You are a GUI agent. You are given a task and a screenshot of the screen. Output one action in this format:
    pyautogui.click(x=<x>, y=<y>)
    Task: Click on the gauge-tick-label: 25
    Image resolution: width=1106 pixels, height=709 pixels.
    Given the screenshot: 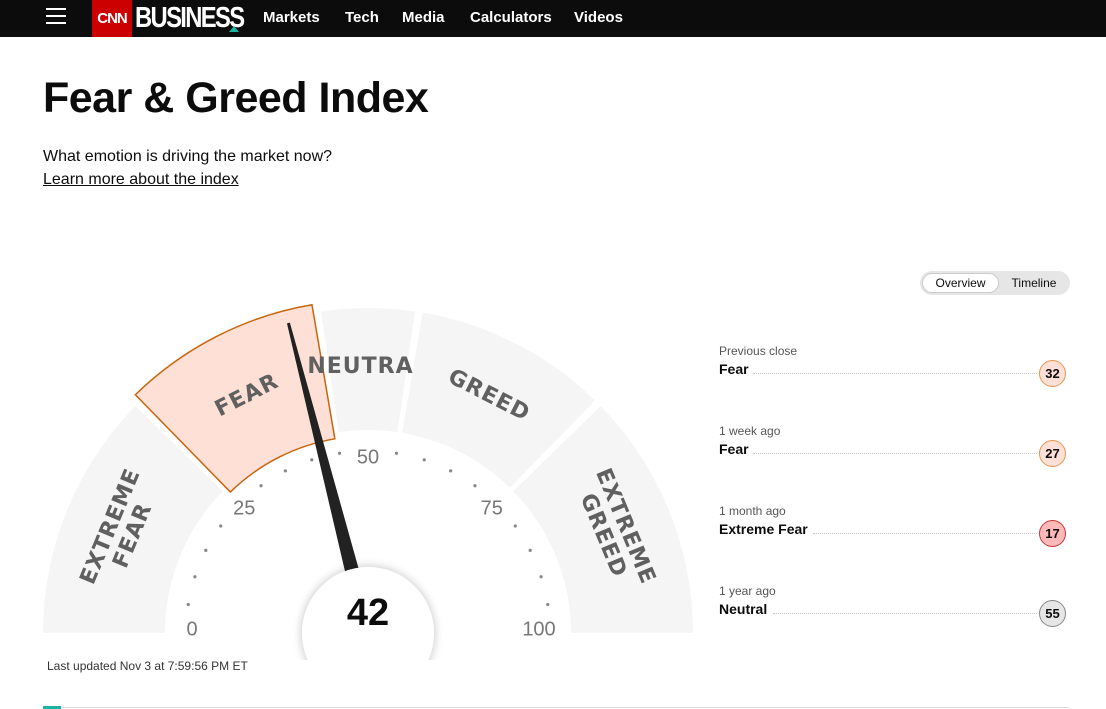 What is the action you would take?
    pyautogui.click(x=244, y=509)
    